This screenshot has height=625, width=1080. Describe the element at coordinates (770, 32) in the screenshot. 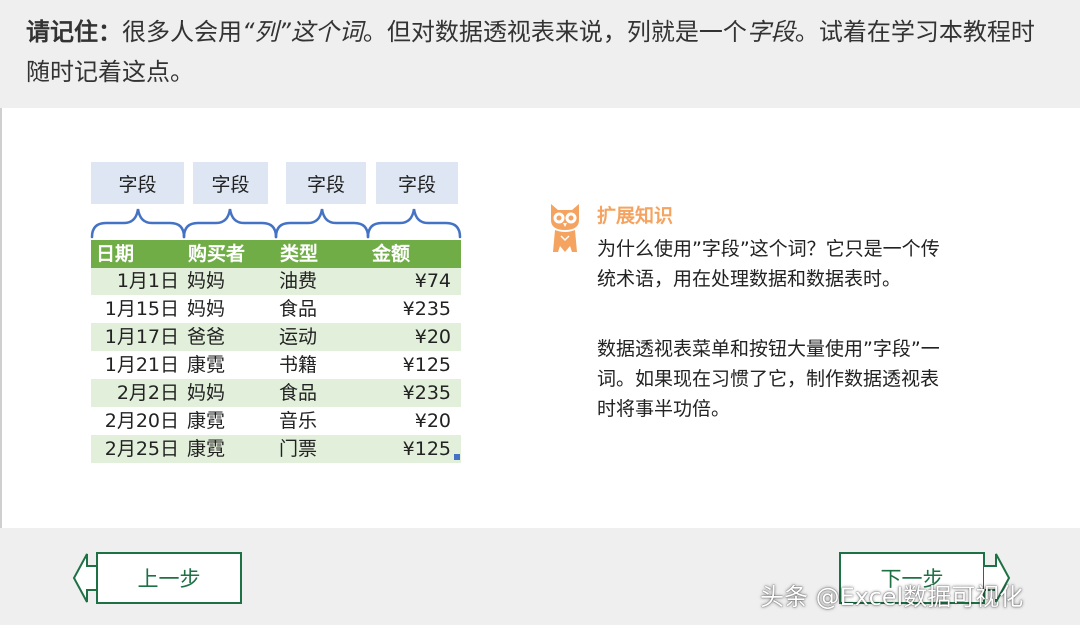

I see `instruction-emphasis: 字段` at that location.